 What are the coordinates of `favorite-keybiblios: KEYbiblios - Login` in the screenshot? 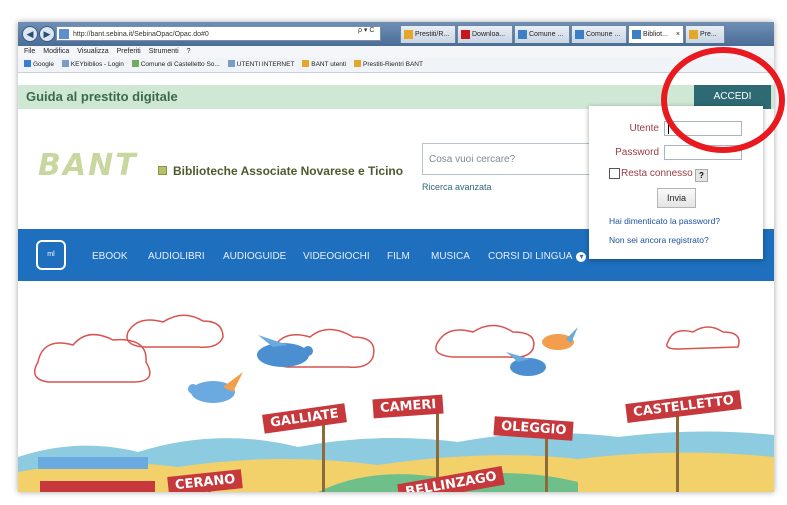 It's located at (92, 65).